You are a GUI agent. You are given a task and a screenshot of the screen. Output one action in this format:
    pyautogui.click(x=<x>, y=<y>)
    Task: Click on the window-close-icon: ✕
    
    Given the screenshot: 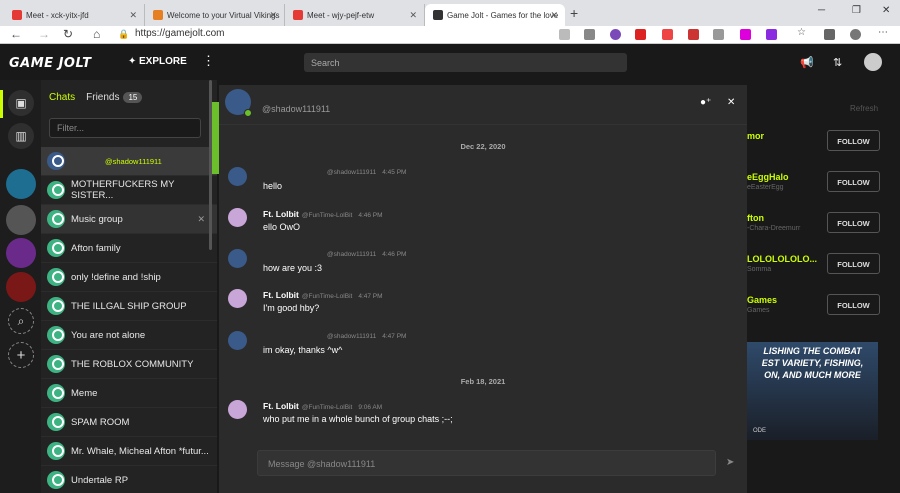 What is the action you would take?
    pyautogui.click(x=886, y=10)
    